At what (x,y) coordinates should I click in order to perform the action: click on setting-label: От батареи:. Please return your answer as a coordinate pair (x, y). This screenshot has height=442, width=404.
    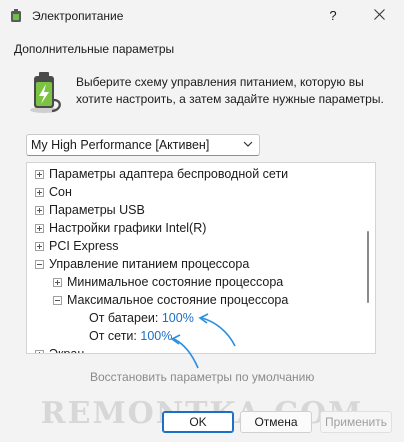
    Looking at the image, I should click on (125, 318).